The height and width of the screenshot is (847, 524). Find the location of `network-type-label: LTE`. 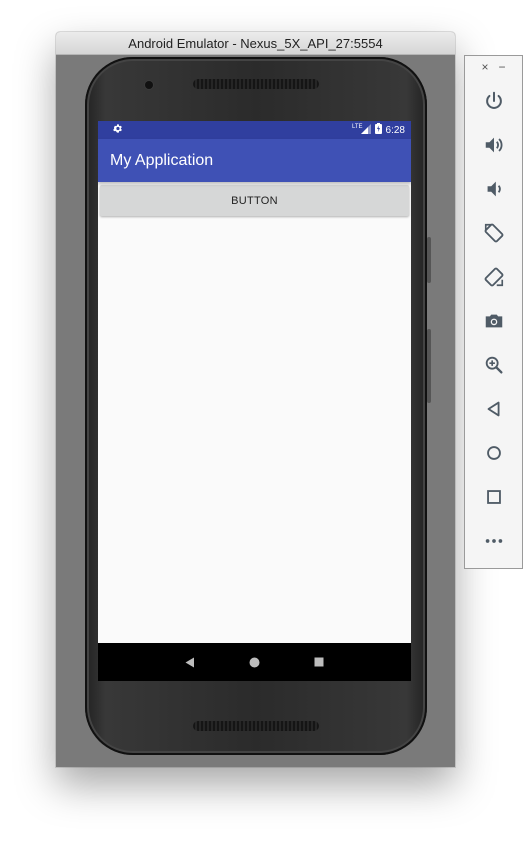

network-type-label: LTE is located at coordinates (357, 127).